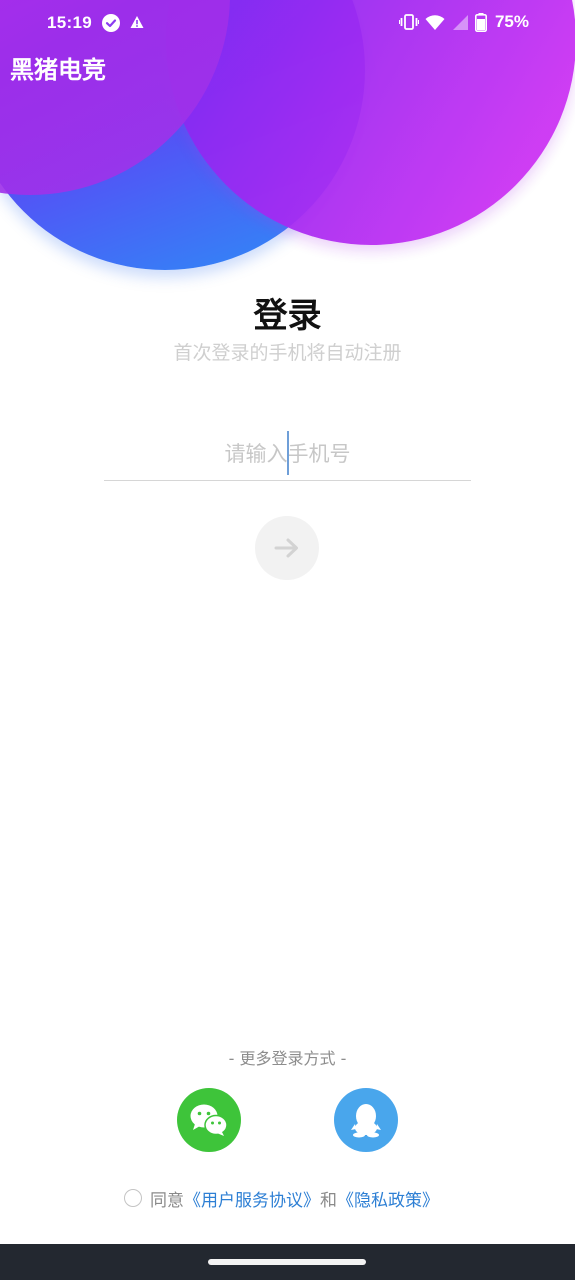 This screenshot has width=575, height=1280. I want to click on agreement-conjunction: 和, so click(328, 1200).